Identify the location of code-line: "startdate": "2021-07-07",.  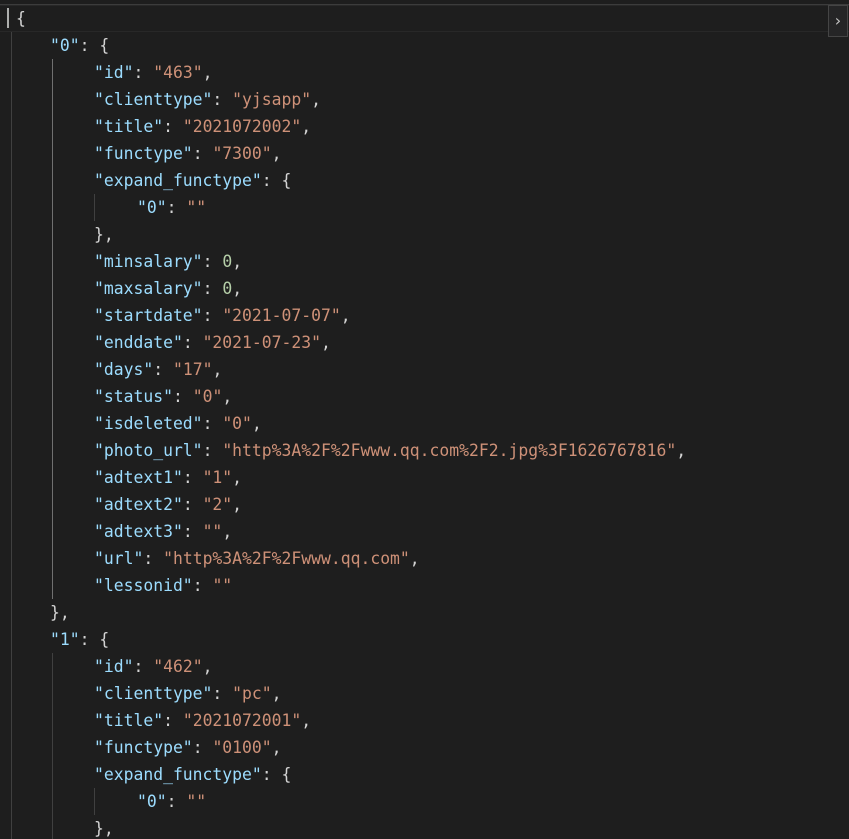
(222, 315).